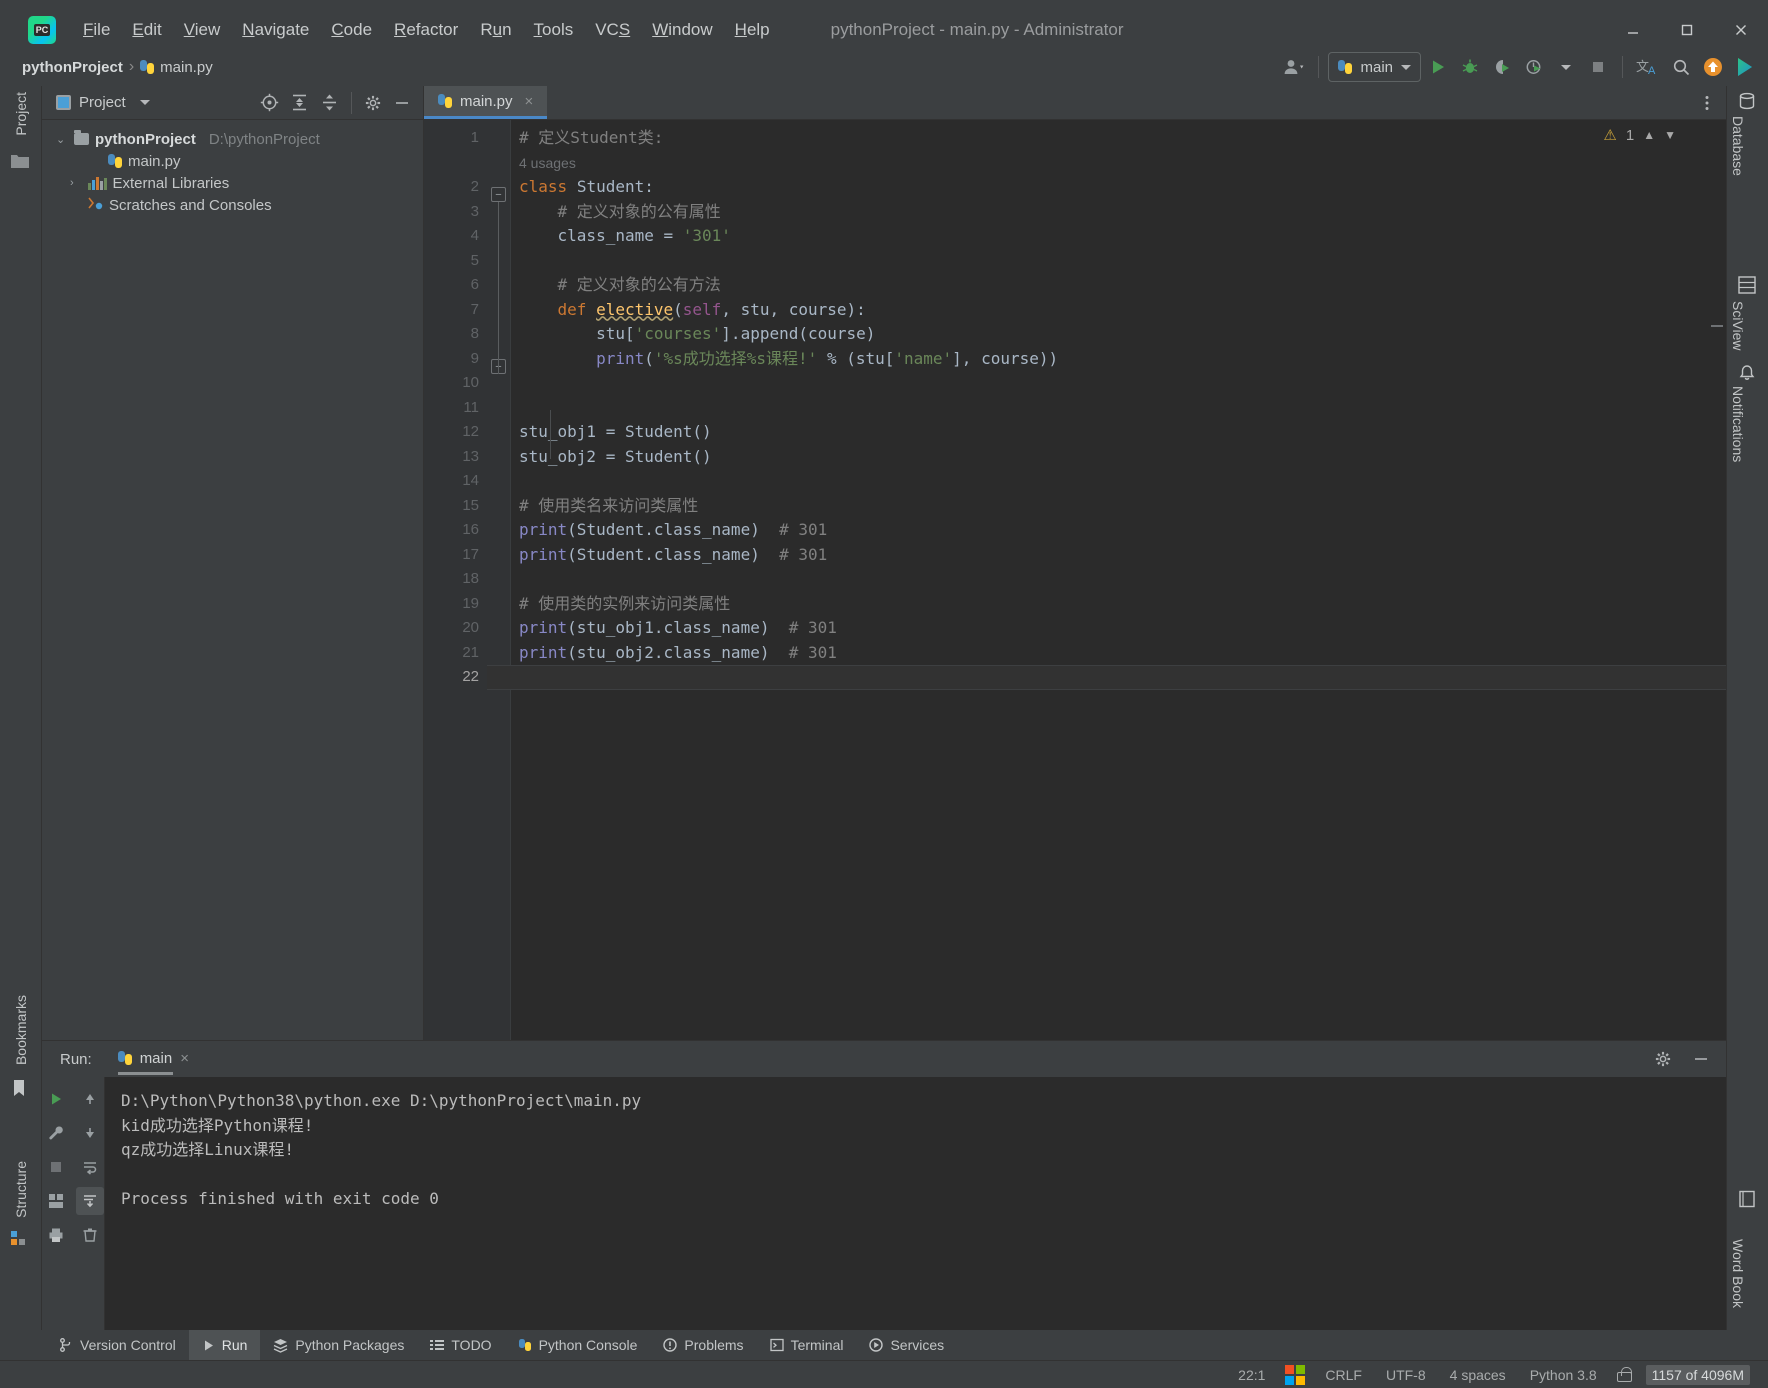 The image size is (1768, 1388). Describe the element at coordinates (1075, 530) in the screenshot. I see `code-line: 16 print(Student.class_name) # 301` at that location.